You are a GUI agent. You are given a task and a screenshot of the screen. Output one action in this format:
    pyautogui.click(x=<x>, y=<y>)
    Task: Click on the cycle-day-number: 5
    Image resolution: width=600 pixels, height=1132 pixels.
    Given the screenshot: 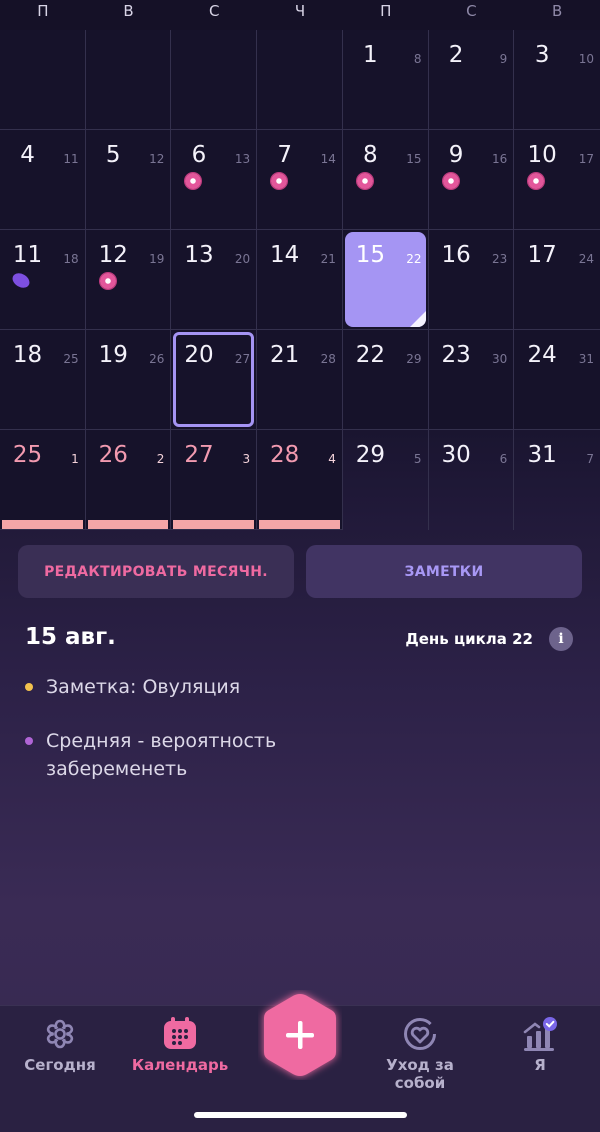 What is the action you would take?
    pyautogui.click(x=417, y=459)
    